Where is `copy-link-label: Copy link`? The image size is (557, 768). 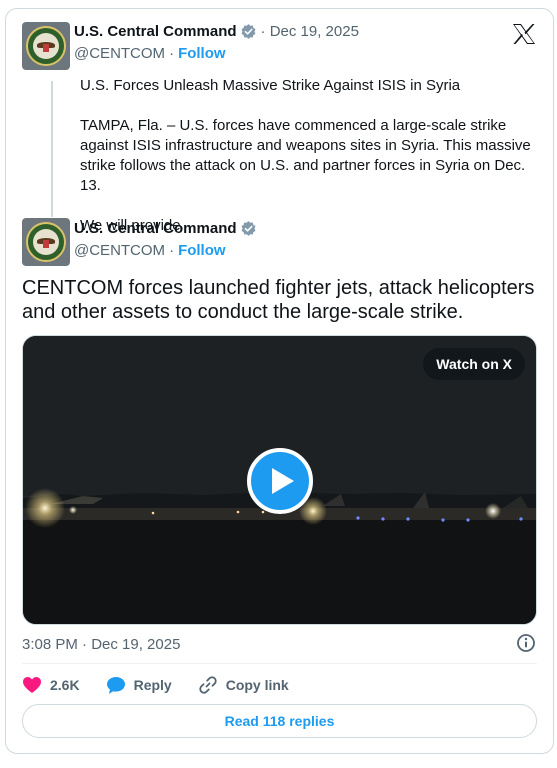
copy-link-label: Copy link is located at coordinates (257, 685).